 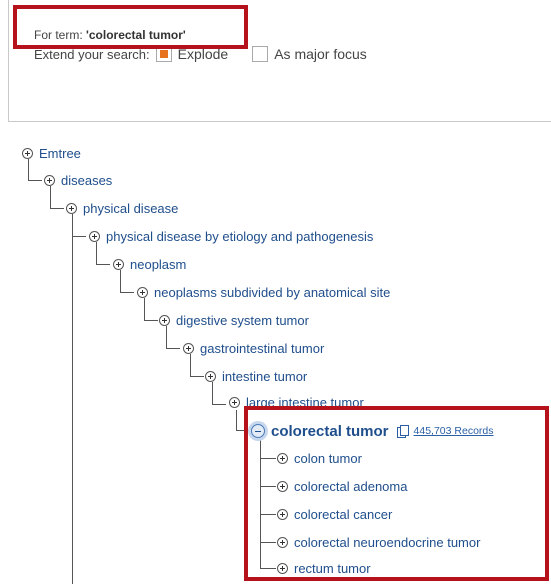 I want to click on tree-node-large-intestine-tumor: large intestine tumor, so click(x=296, y=402).